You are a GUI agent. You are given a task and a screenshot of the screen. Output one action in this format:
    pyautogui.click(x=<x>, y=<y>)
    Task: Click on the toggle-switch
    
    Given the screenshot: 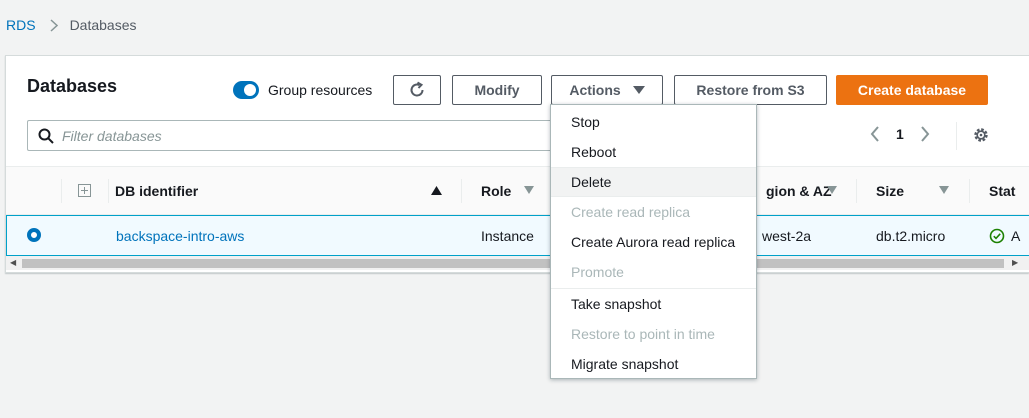 What is the action you would take?
    pyautogui.click(x=246, y=90)
    